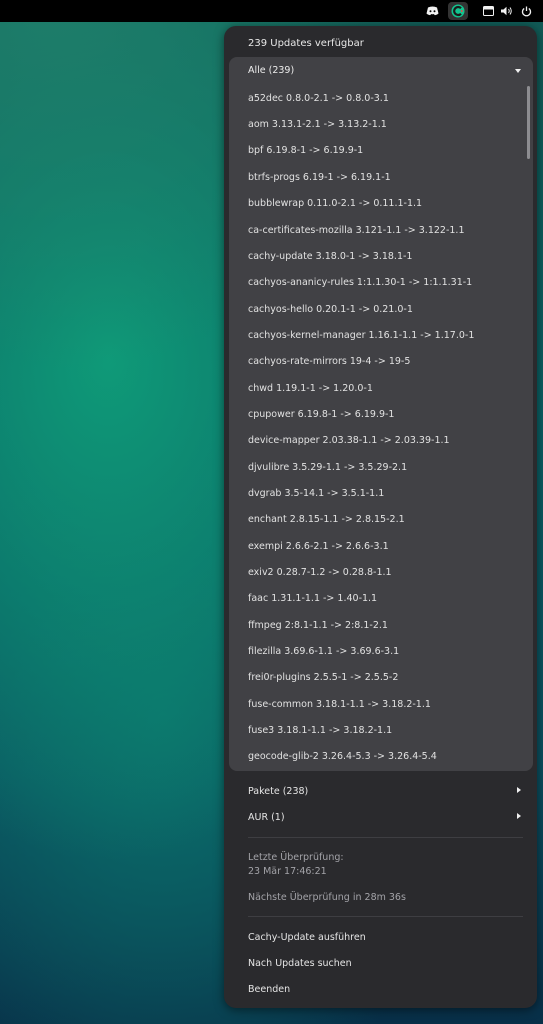  What do you see at coordinates (320, 574) in the screenshot?
I see `list-item: exiv2 0.28.7-1.2 -> 0.28.8-1.1` at bounding box center [320, 574].